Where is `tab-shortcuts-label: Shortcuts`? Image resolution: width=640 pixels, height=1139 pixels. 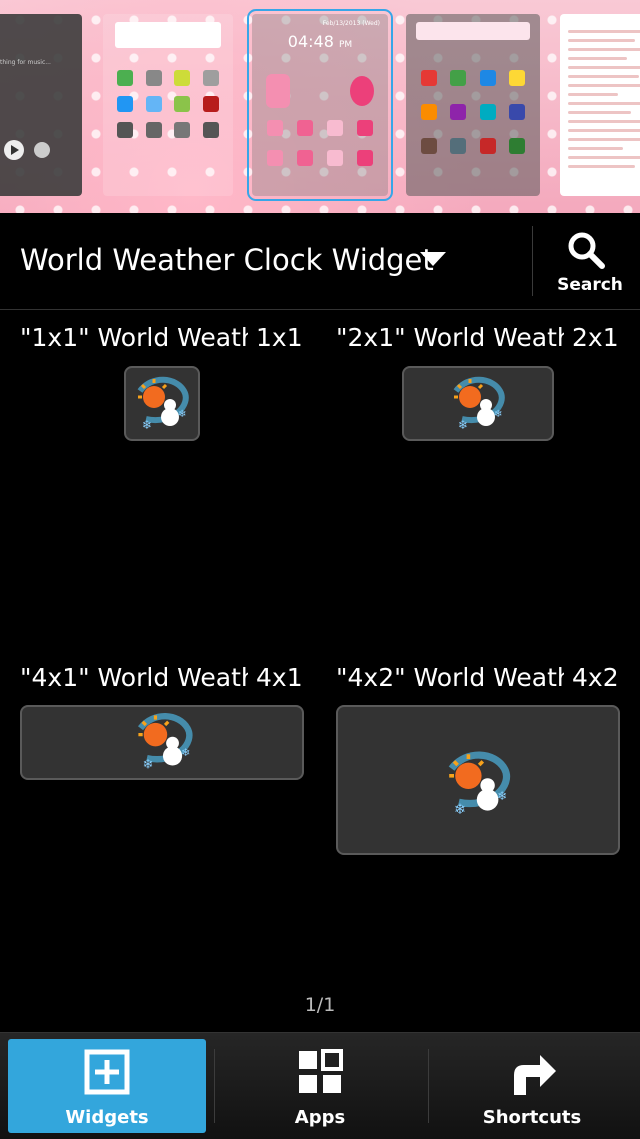 tab-shortcuts-label: Shortcuts is located at coordinates (532, 1117).